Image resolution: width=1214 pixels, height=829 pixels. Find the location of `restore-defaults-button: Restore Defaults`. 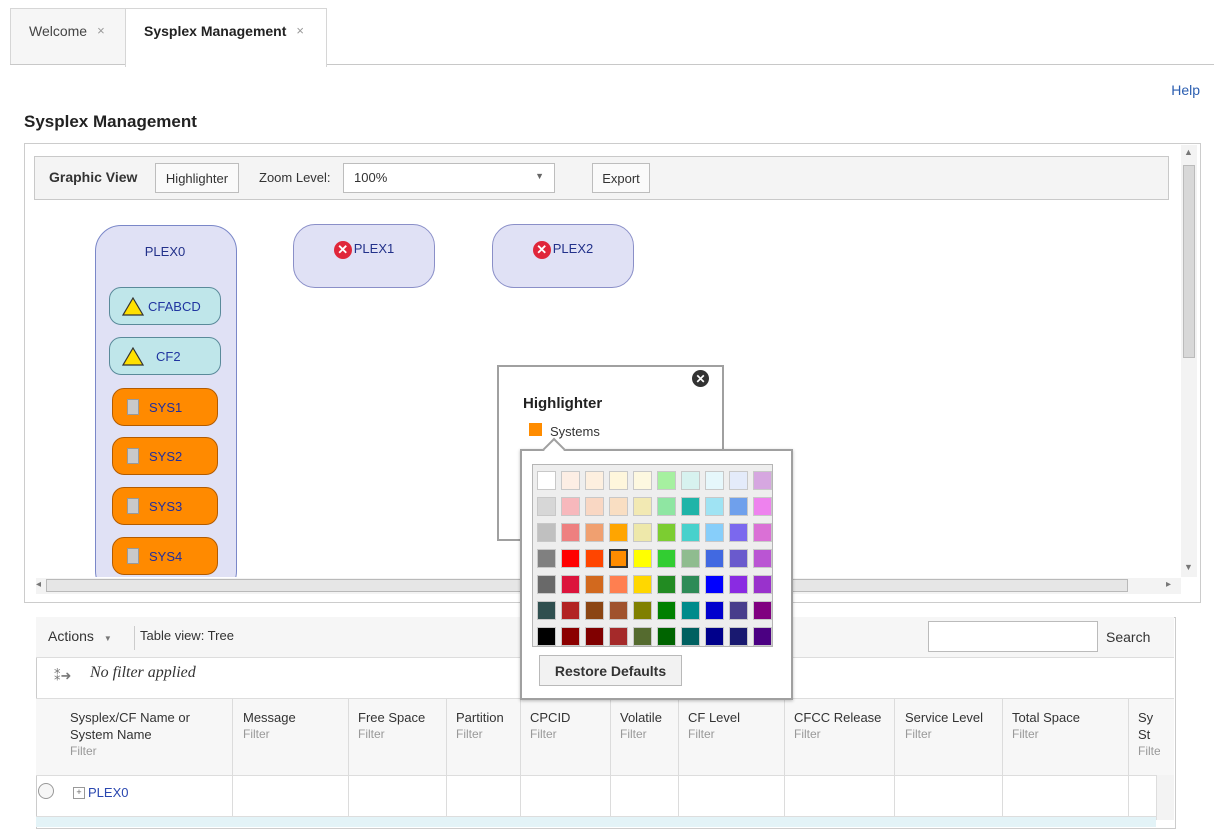

restore-defaults-button: Restore Defaults is located at coordinates (610, 670).